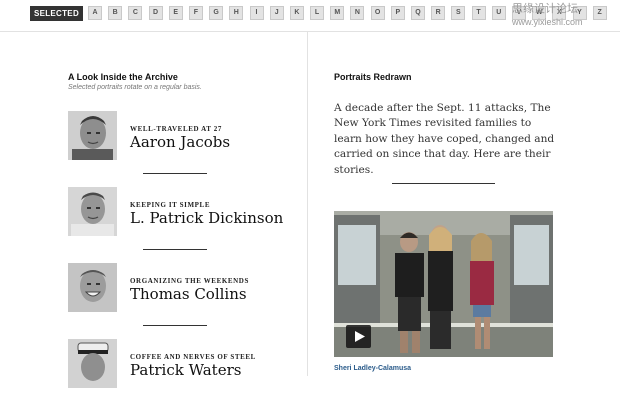 The image size is (620, 399). Describe the element at coordinates (372, 368) in the screenshot. I see `video-caption-link: Sheri Ladley-Calamusa` at that location.